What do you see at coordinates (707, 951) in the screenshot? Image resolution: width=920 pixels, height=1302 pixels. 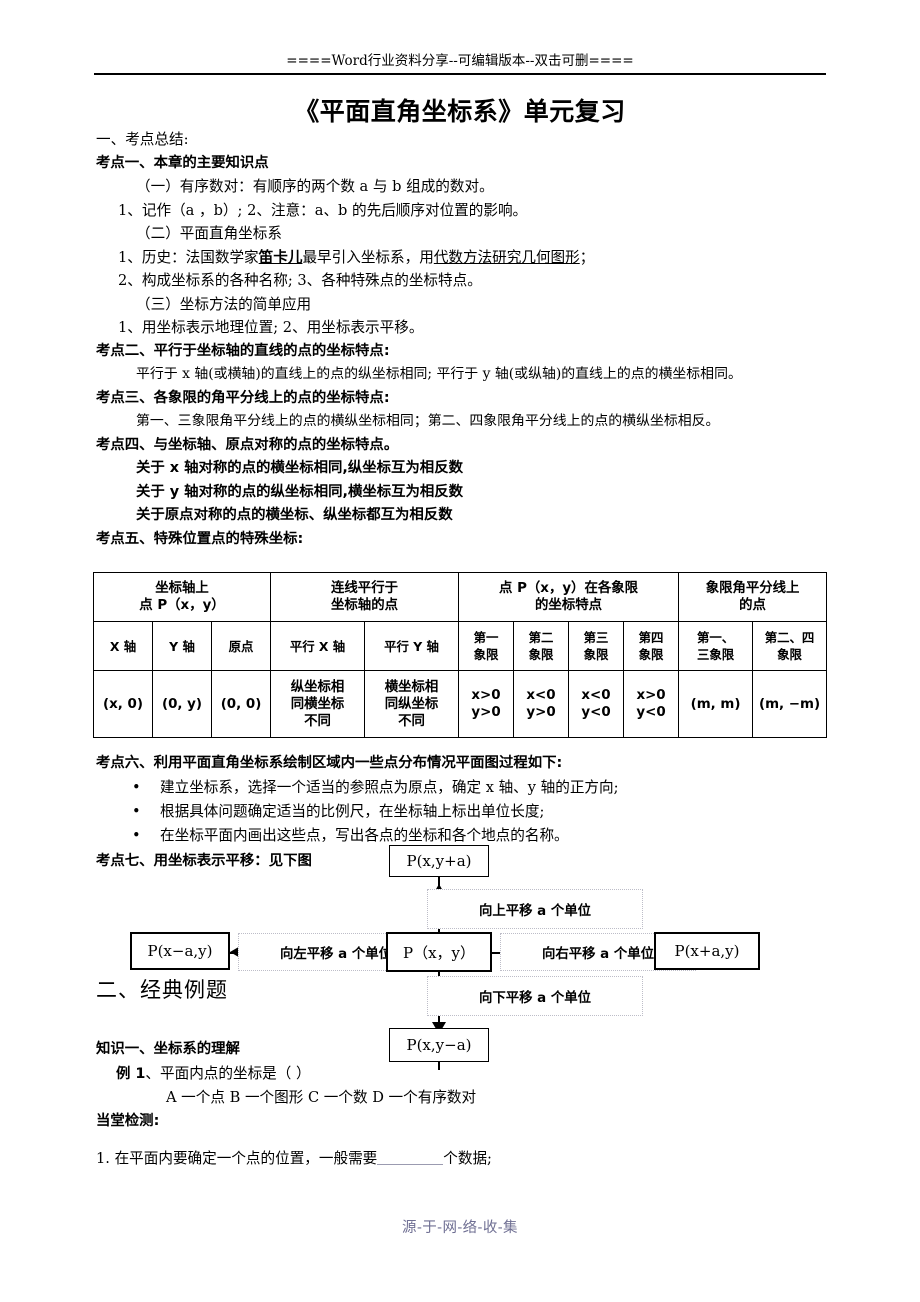 I see `box-point-right: P(x+a,y)` at bounding box center [707, 951].